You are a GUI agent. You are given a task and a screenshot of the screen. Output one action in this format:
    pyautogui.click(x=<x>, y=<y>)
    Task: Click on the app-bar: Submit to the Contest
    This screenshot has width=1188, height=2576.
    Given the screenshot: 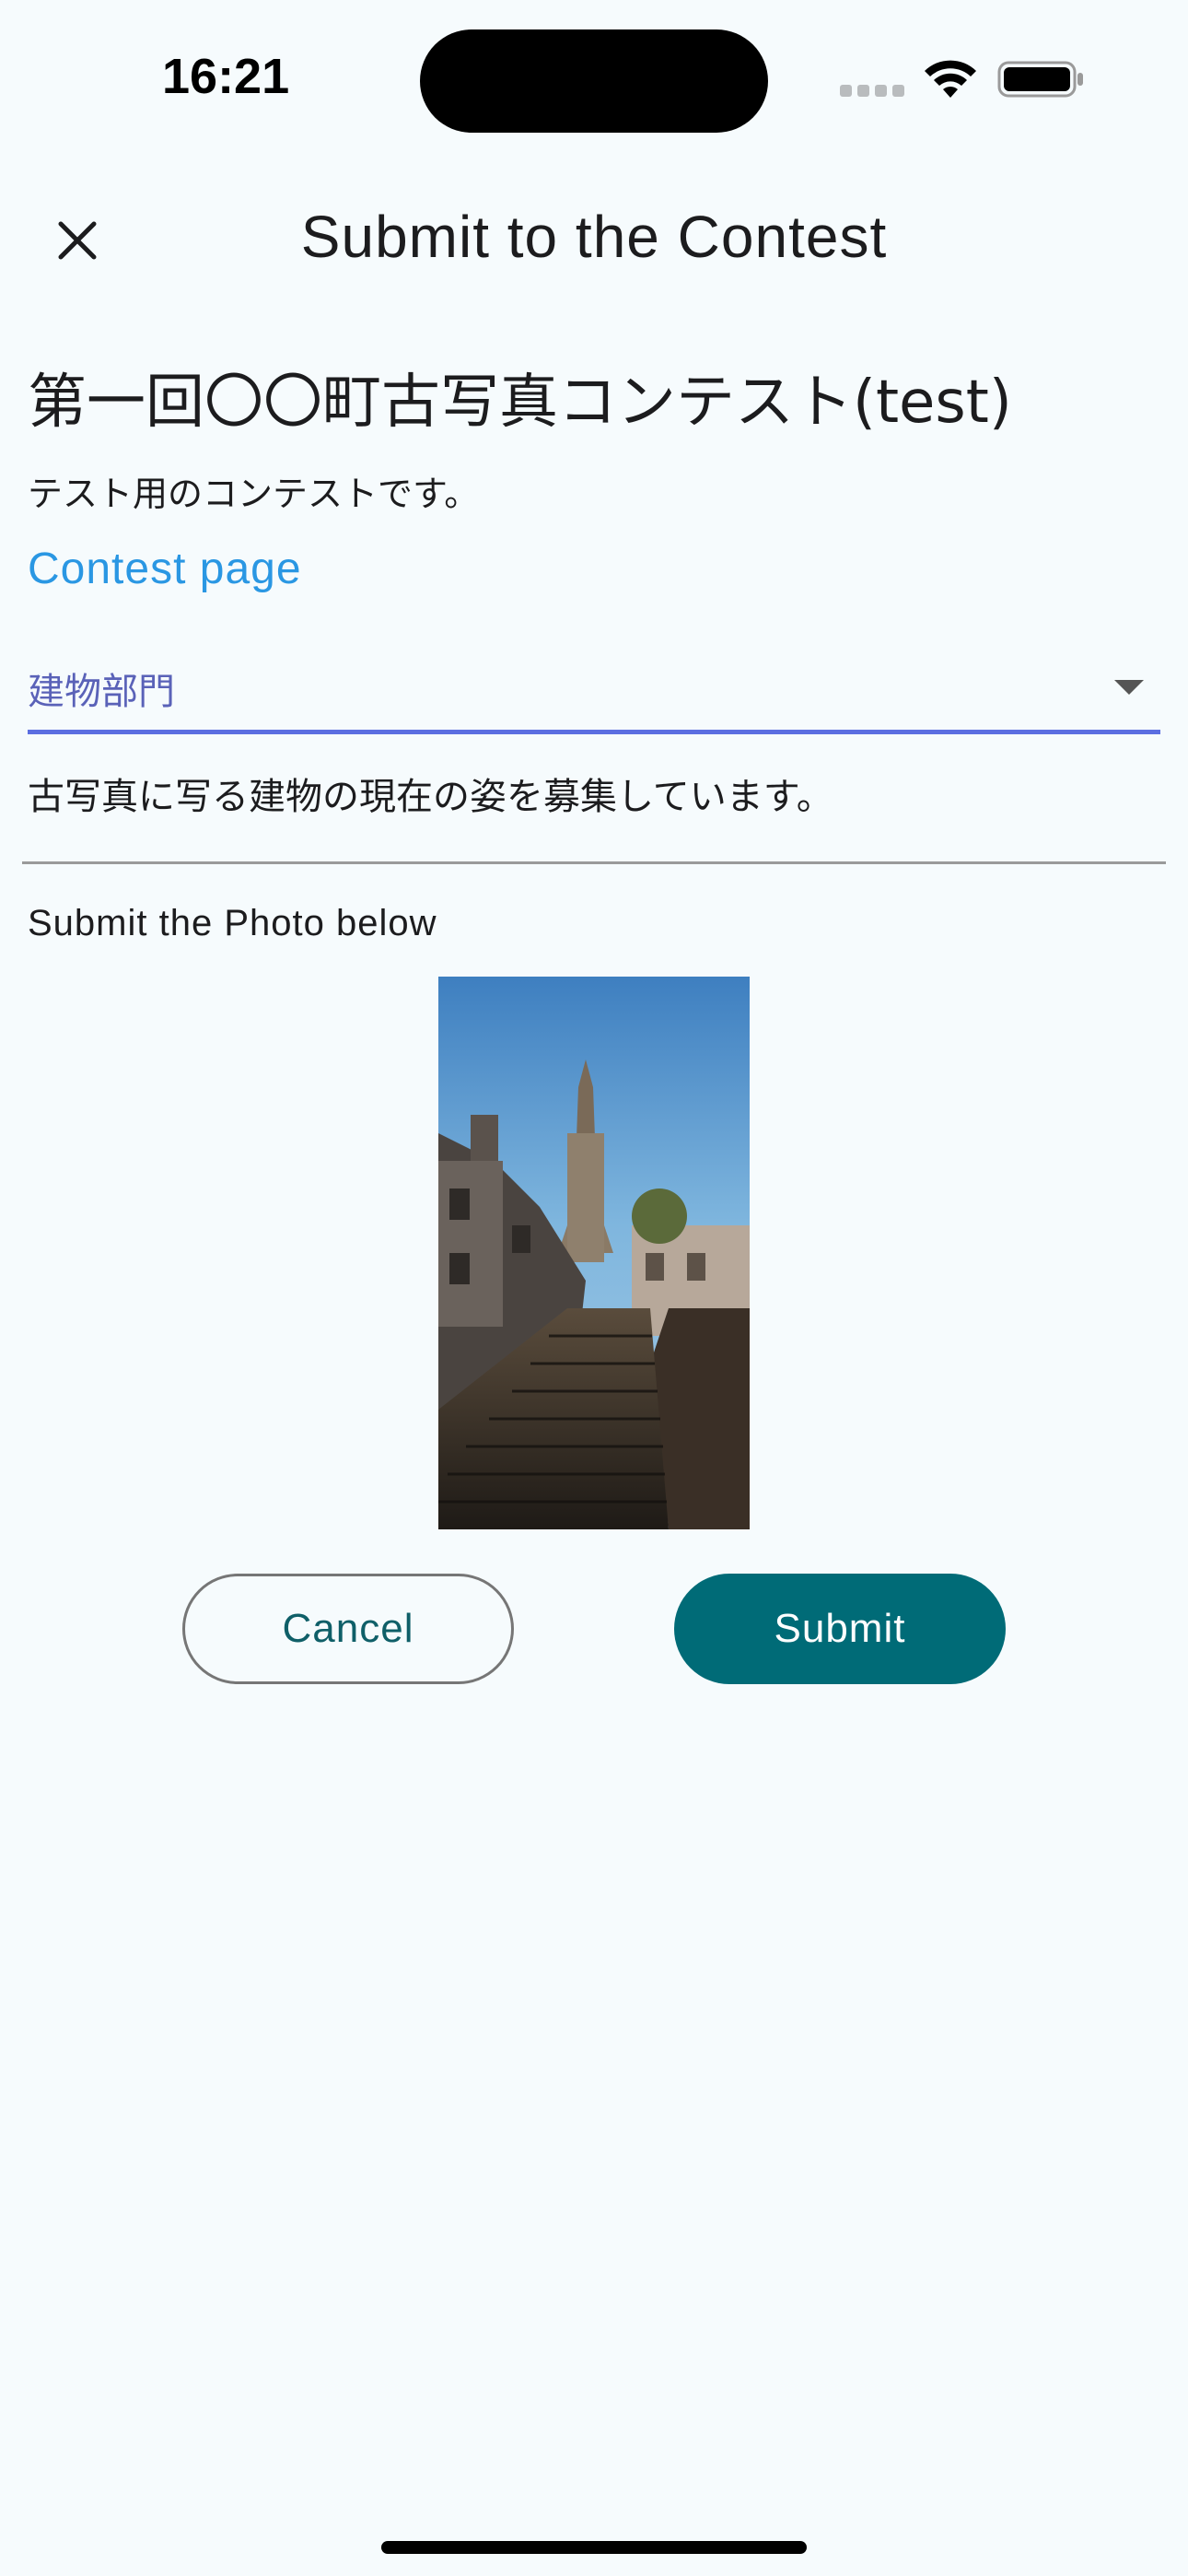 What is the action you would take?
    pyautogui.click(x=594, y=239)
    